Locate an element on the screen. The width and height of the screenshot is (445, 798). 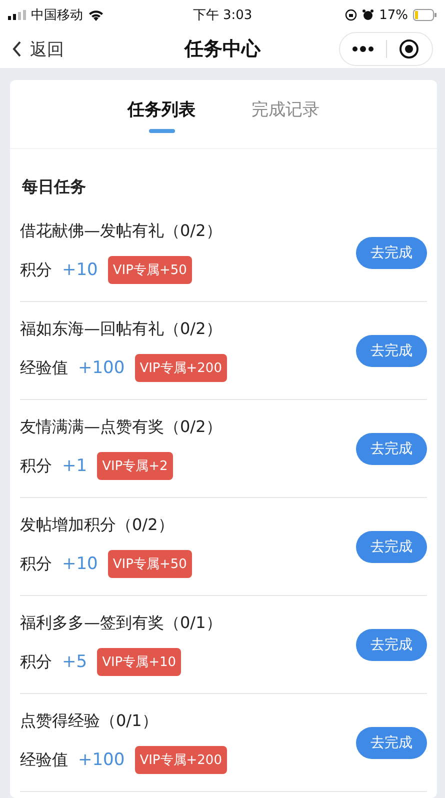
lock-rotation-icon is located at coordinates (351, 15).